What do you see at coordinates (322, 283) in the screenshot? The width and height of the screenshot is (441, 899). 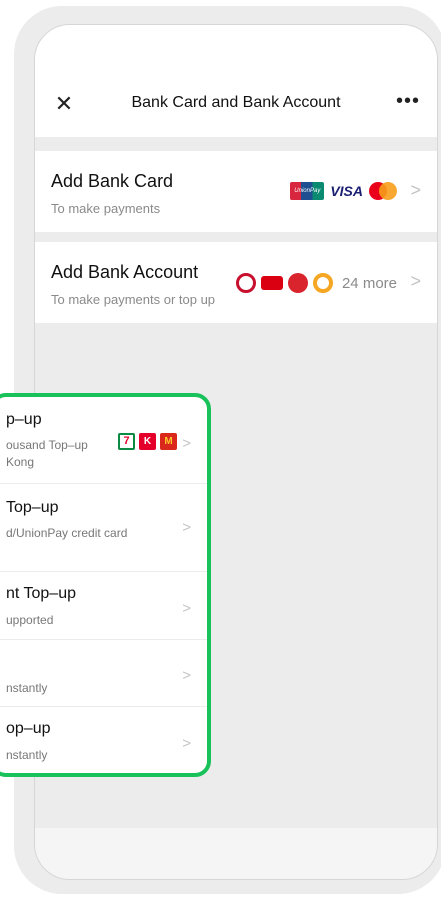 I see `other-bank-logo` at bounding box center [322, 283].